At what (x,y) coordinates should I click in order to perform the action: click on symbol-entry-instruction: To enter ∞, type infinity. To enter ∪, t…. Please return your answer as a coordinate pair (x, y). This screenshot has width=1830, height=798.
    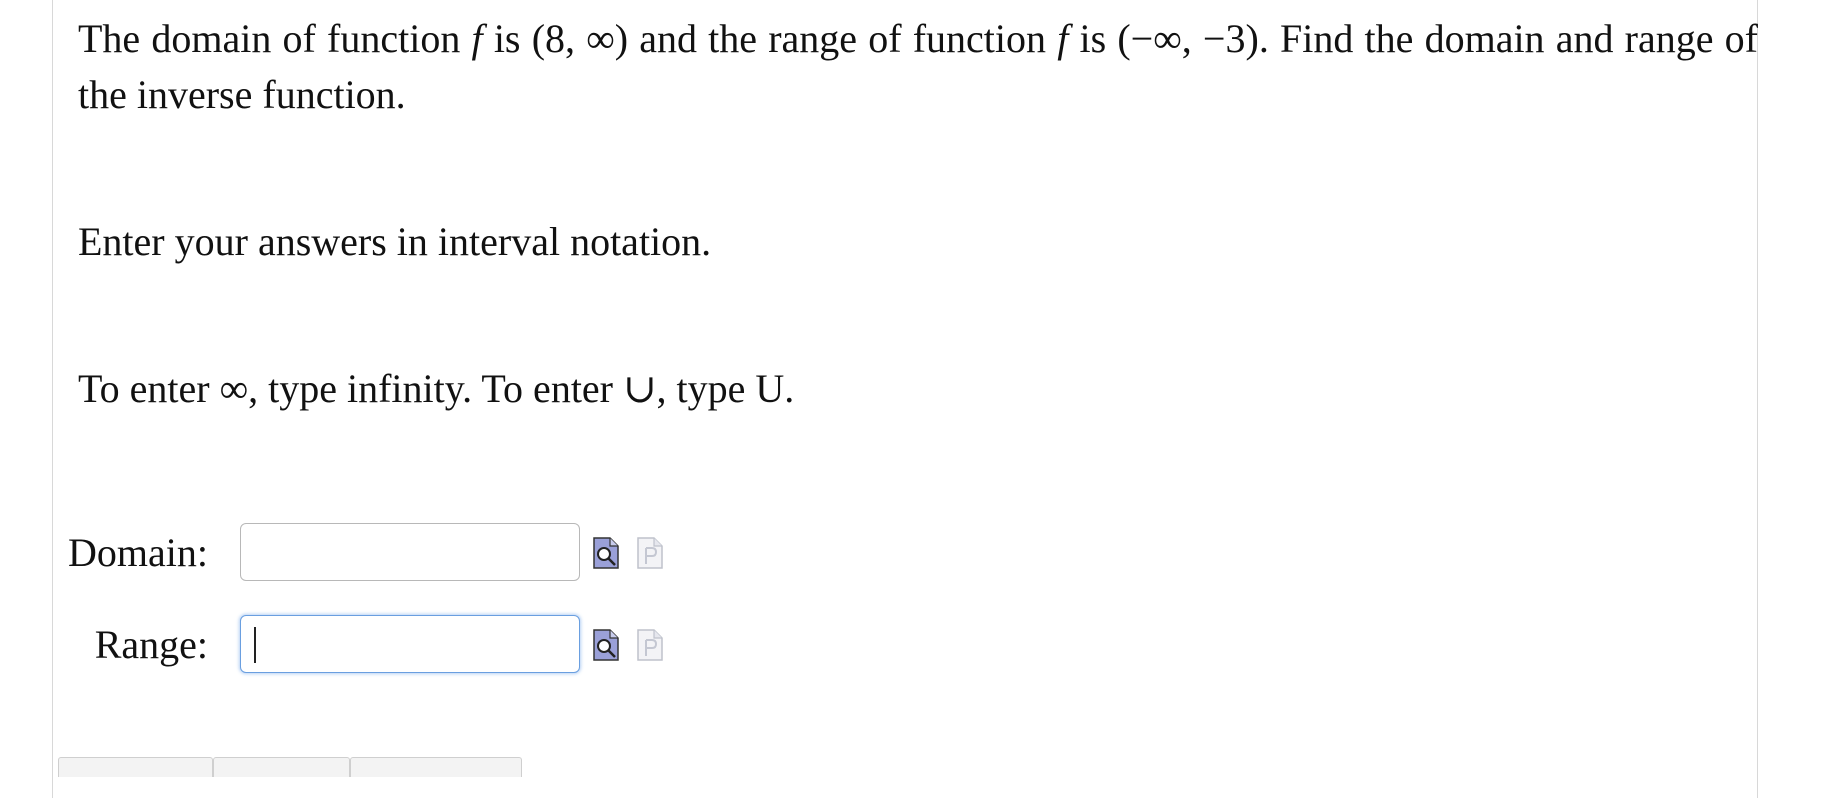
    Looking at the image, I should click on (436, 388).